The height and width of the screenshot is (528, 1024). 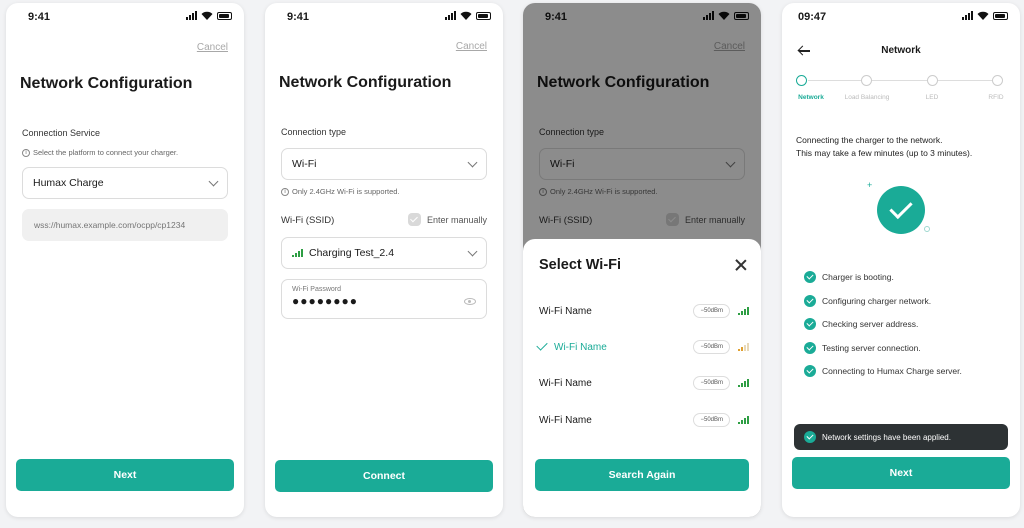 I want to click on wifi-password-field: Wi-Fi Password ●●●●●●●●, so click(x=384, y=299).